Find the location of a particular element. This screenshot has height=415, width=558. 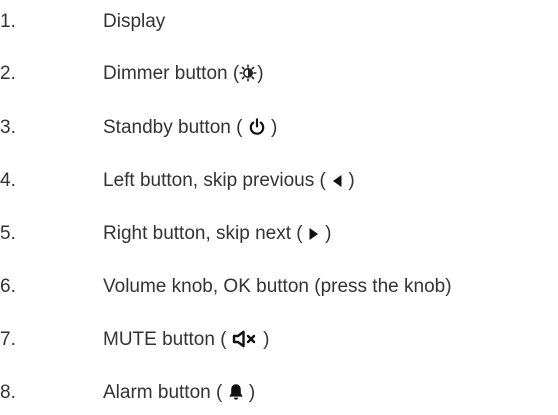

item-text: Right button, skip next ( ) is located at coordinates (217, 234).